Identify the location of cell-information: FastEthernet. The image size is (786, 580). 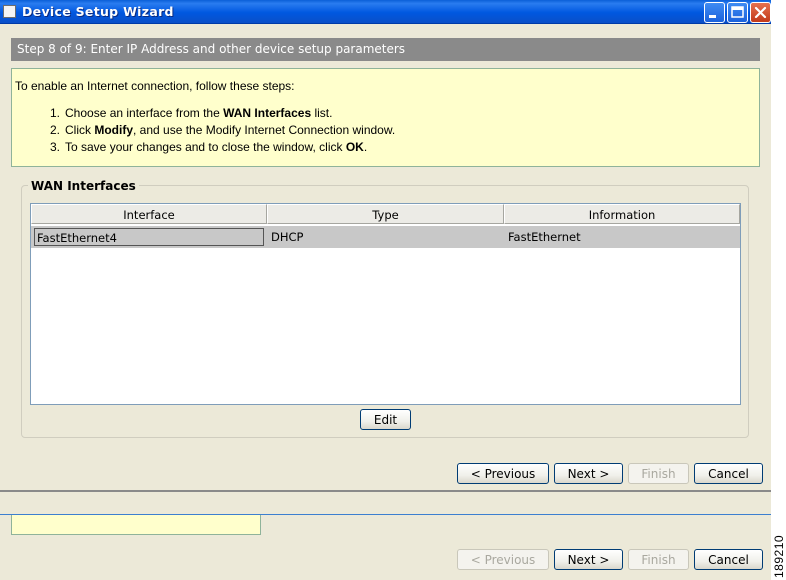
(544, 237).